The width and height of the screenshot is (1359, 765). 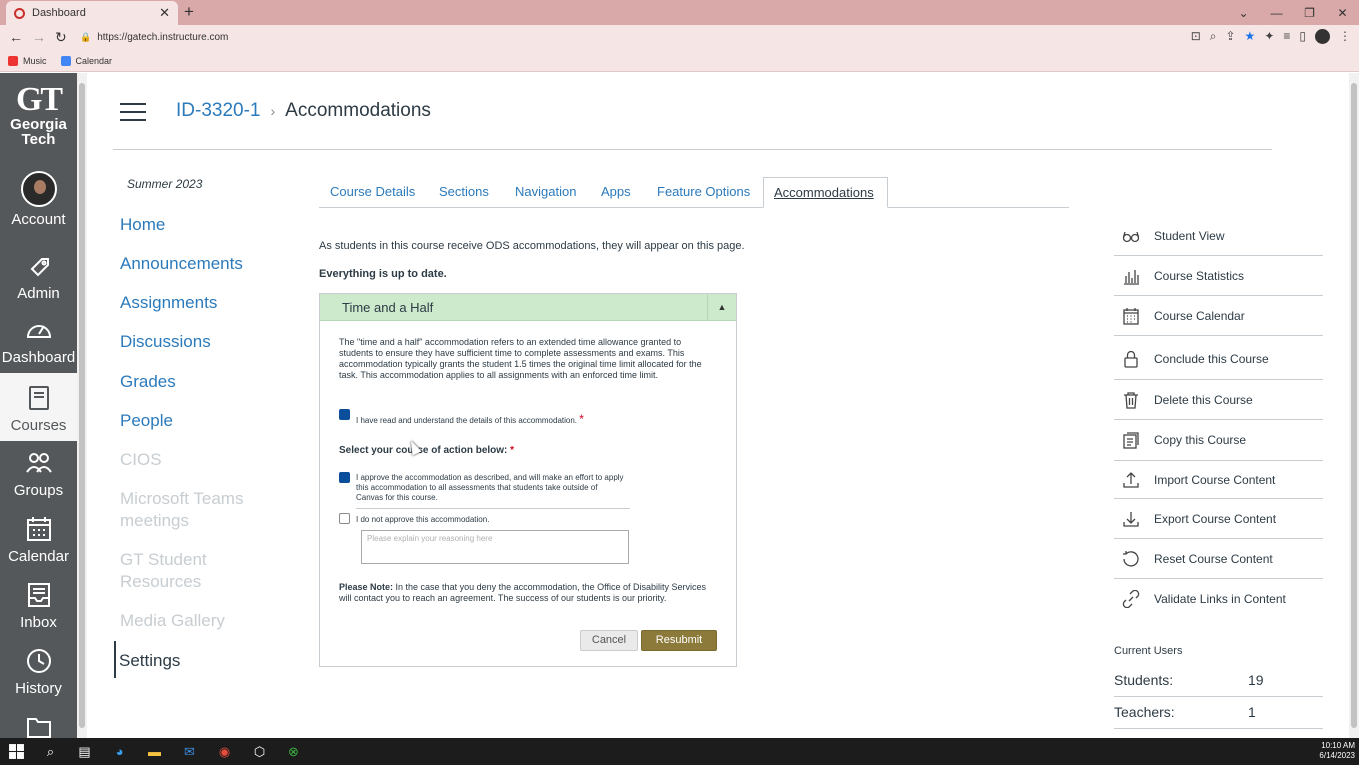 I want to click on delete-course-label: Delete this Course, so click(x=1203, y=399).